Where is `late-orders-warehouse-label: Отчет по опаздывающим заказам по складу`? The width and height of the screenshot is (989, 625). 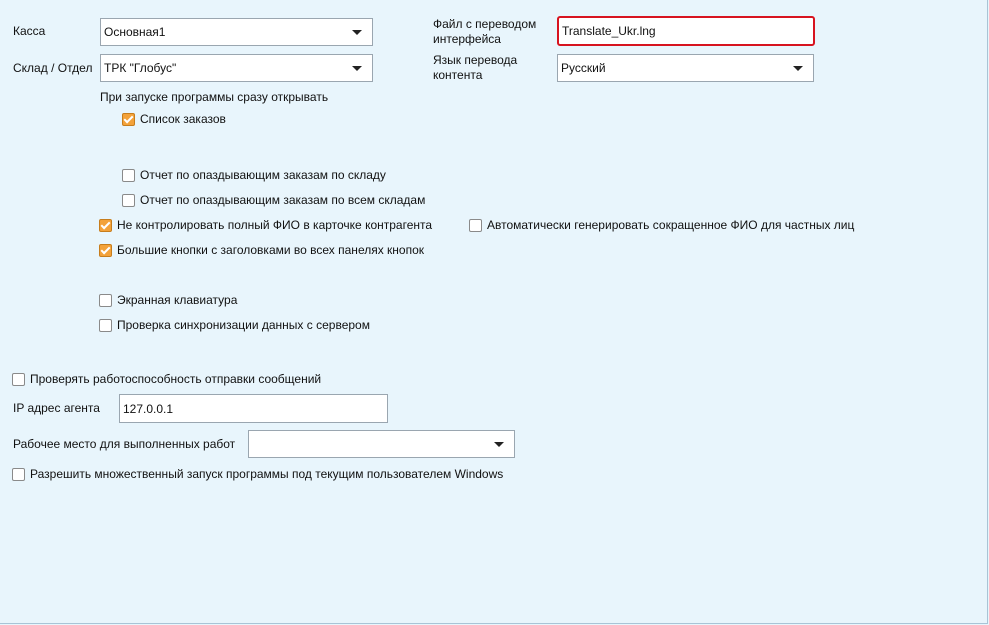
late-orders-warehouse-label: Отчет по опаздывающим заказам по складу is located at coordinates (263, 175).